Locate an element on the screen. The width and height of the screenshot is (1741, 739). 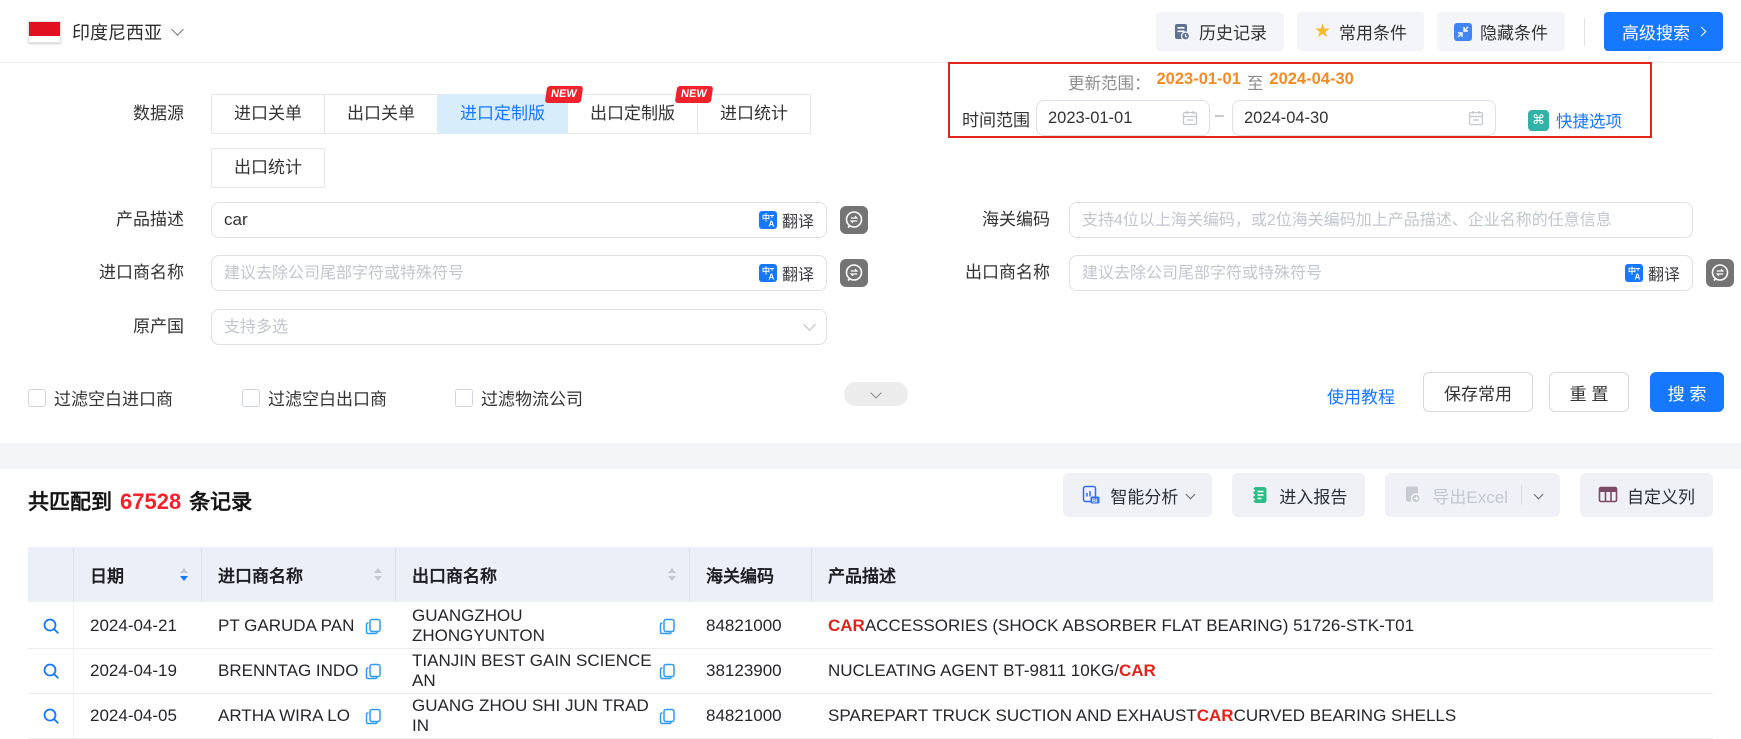
quick-options-label: 快捷选项 is located at coordinates (1589, 122).